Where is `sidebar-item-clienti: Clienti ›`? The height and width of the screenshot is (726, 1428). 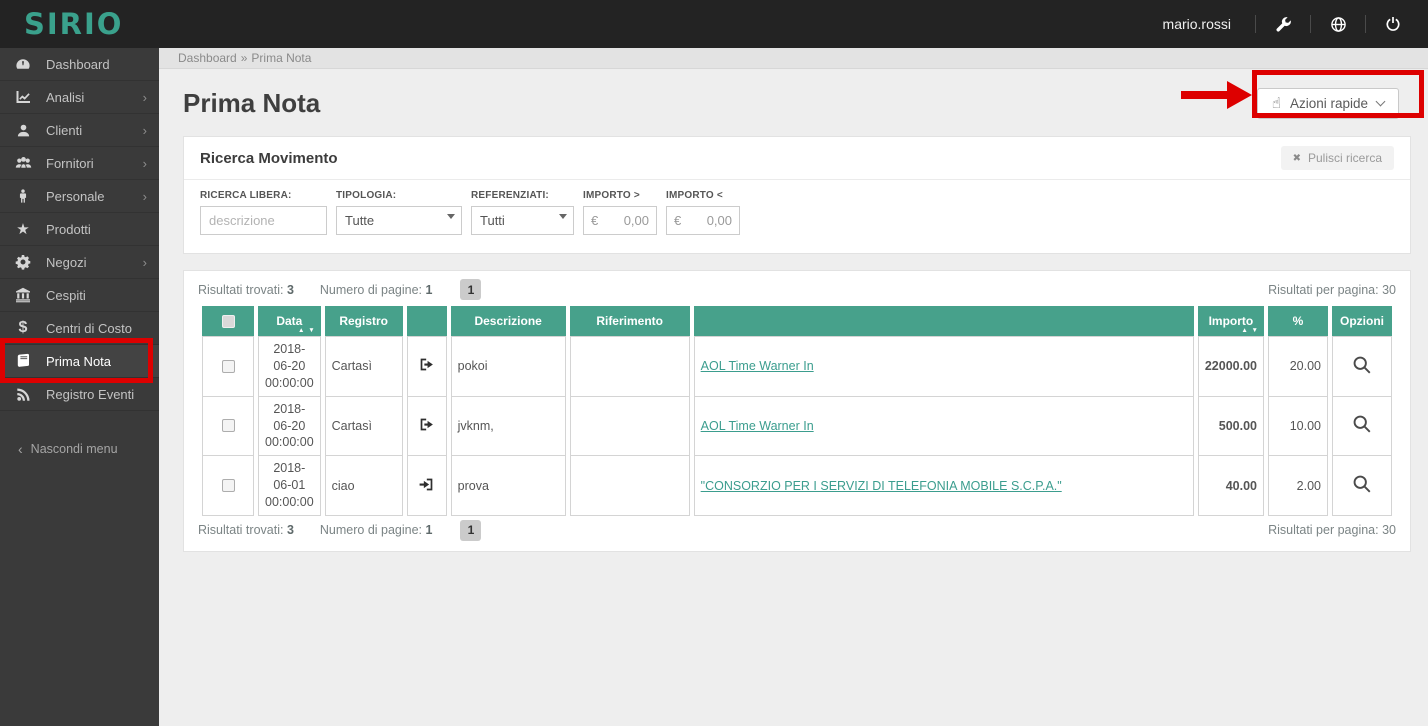
sidebar-item-clienti: Clienti › is located at coordinates (79, 130).